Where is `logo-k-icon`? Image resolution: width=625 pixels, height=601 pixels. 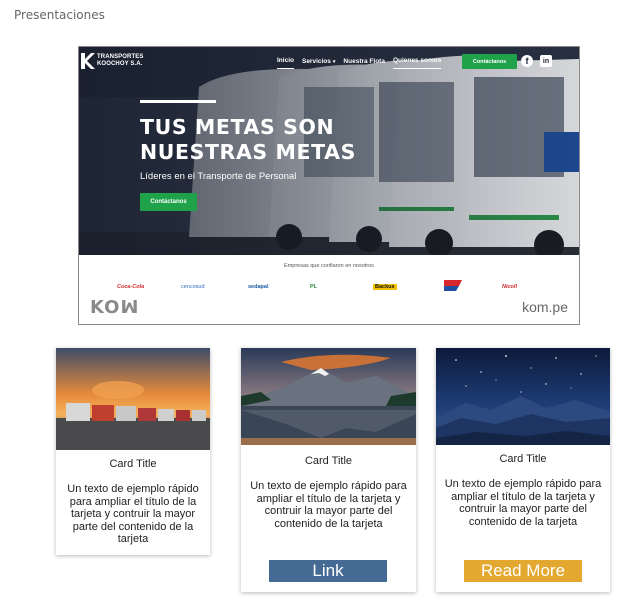 logo-k-icon is located at coordinates (88, 61).